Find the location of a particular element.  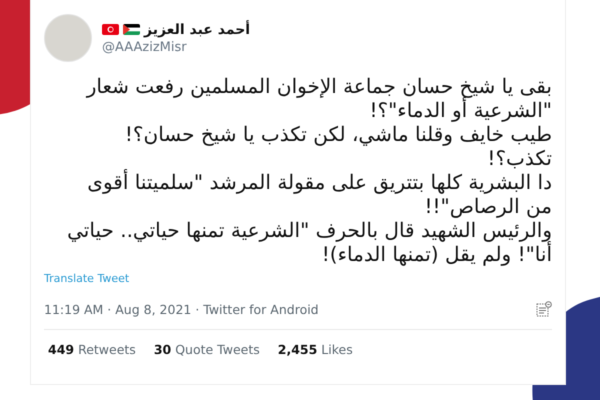

tweet-text: أنا"! ولم يقل (تمنها الدماء)! is located at coordinates (437, 254).